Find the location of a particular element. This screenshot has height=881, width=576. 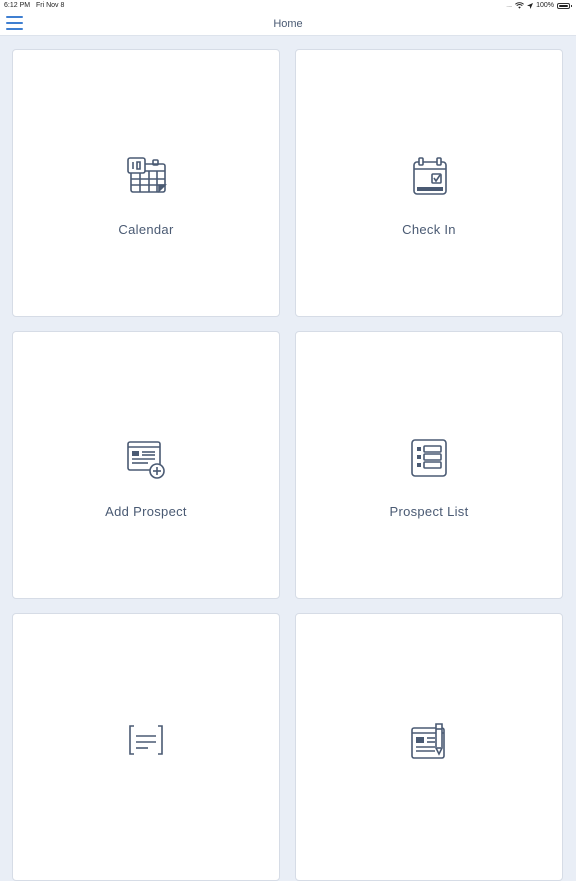

wifi-icon is located at coordinates (520, 5).